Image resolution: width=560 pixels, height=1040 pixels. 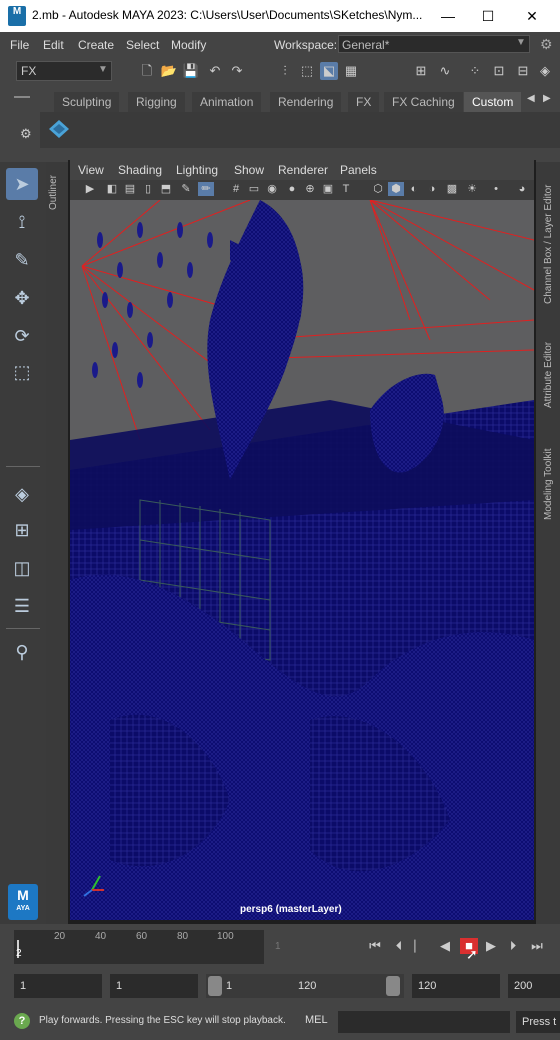 What do you see at coordinates (424, 1022) in the screenshot?
I see `command-line-input` at bounding box center [424, 1022].